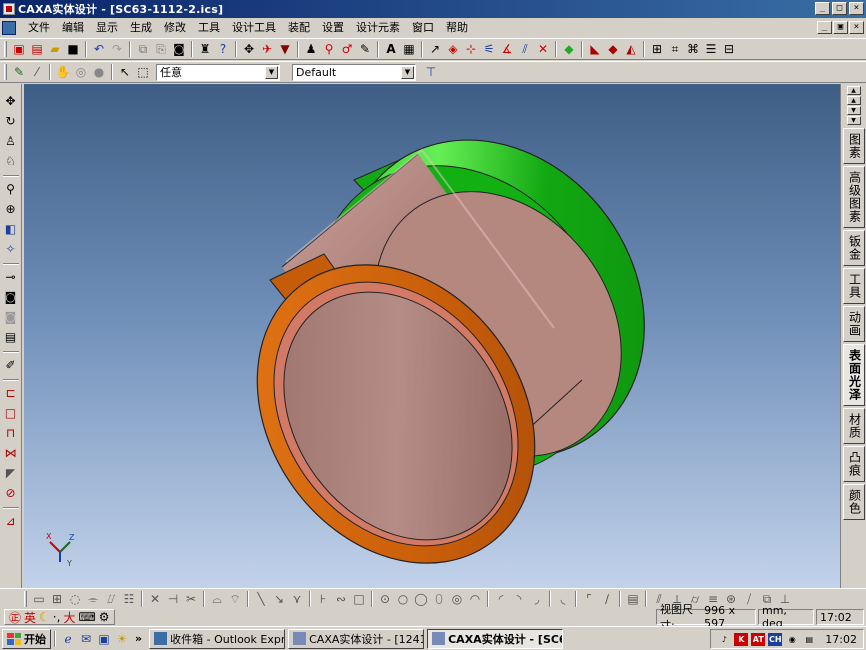  Describe the element at coordinates (191, 599) in the screenshot. I see `scissors-icon: ✂` at that location.